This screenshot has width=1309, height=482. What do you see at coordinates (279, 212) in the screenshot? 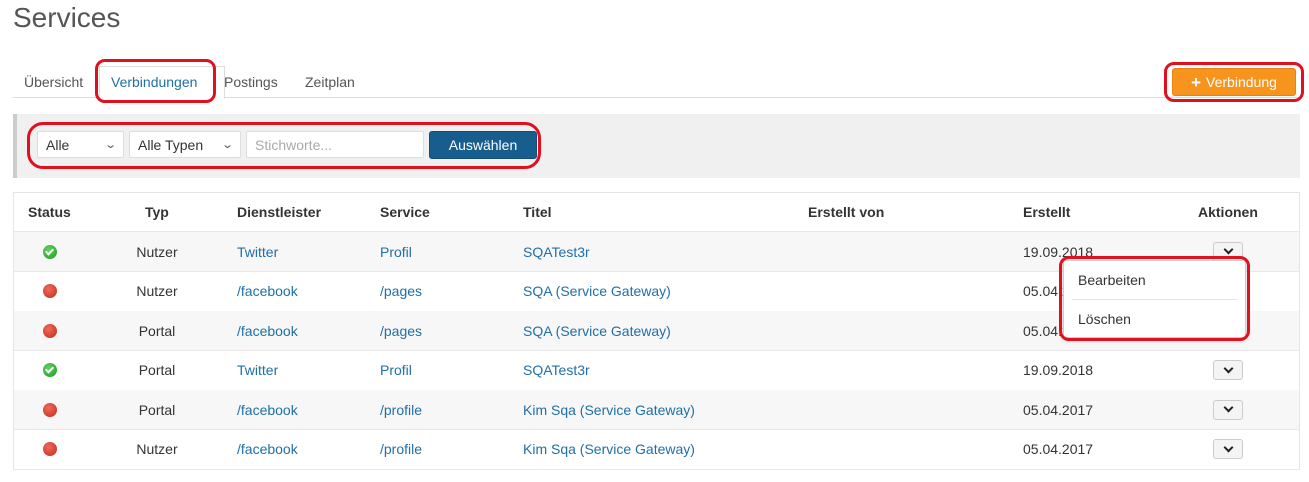
I see `column-header-dienstleister: Dienstleister` at bounding box center [279, 212].